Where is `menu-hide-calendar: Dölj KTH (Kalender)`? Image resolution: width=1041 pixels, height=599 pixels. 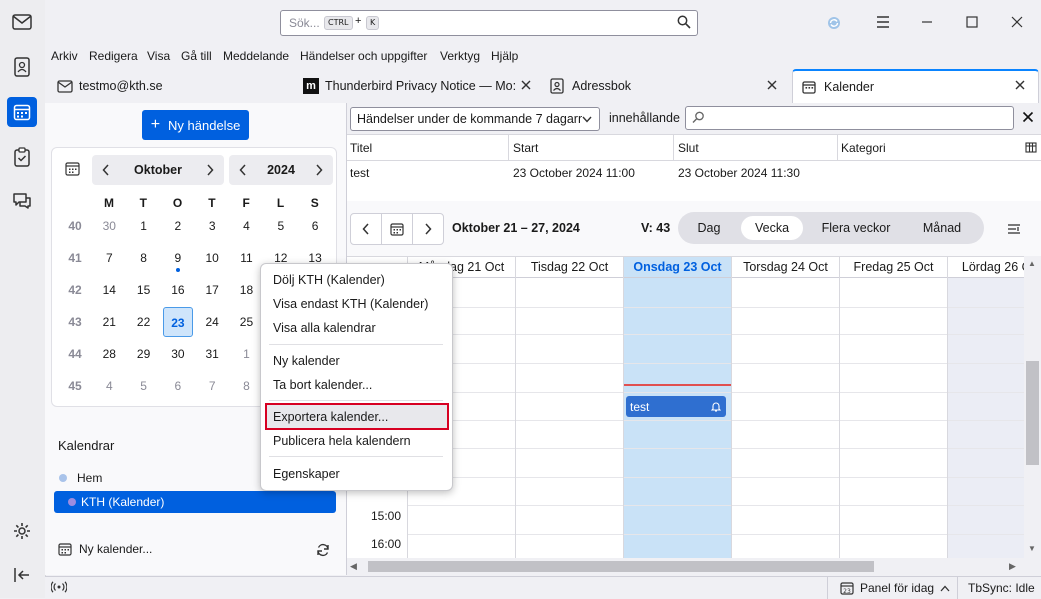 menu-hide-calendar: Dölj KTH (Kalender) is located at coordinates (329, 280).